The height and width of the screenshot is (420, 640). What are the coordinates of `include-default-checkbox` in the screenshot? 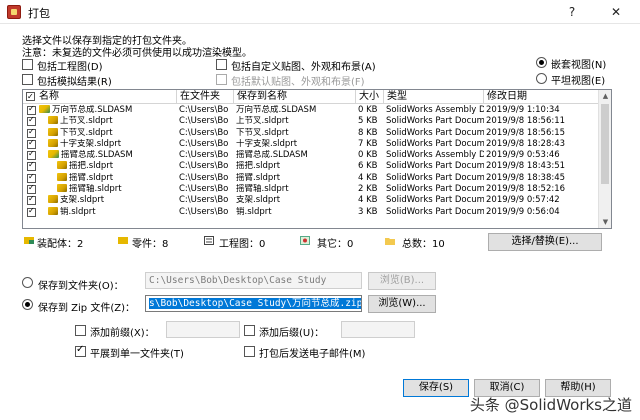 It's located at (221, 79).